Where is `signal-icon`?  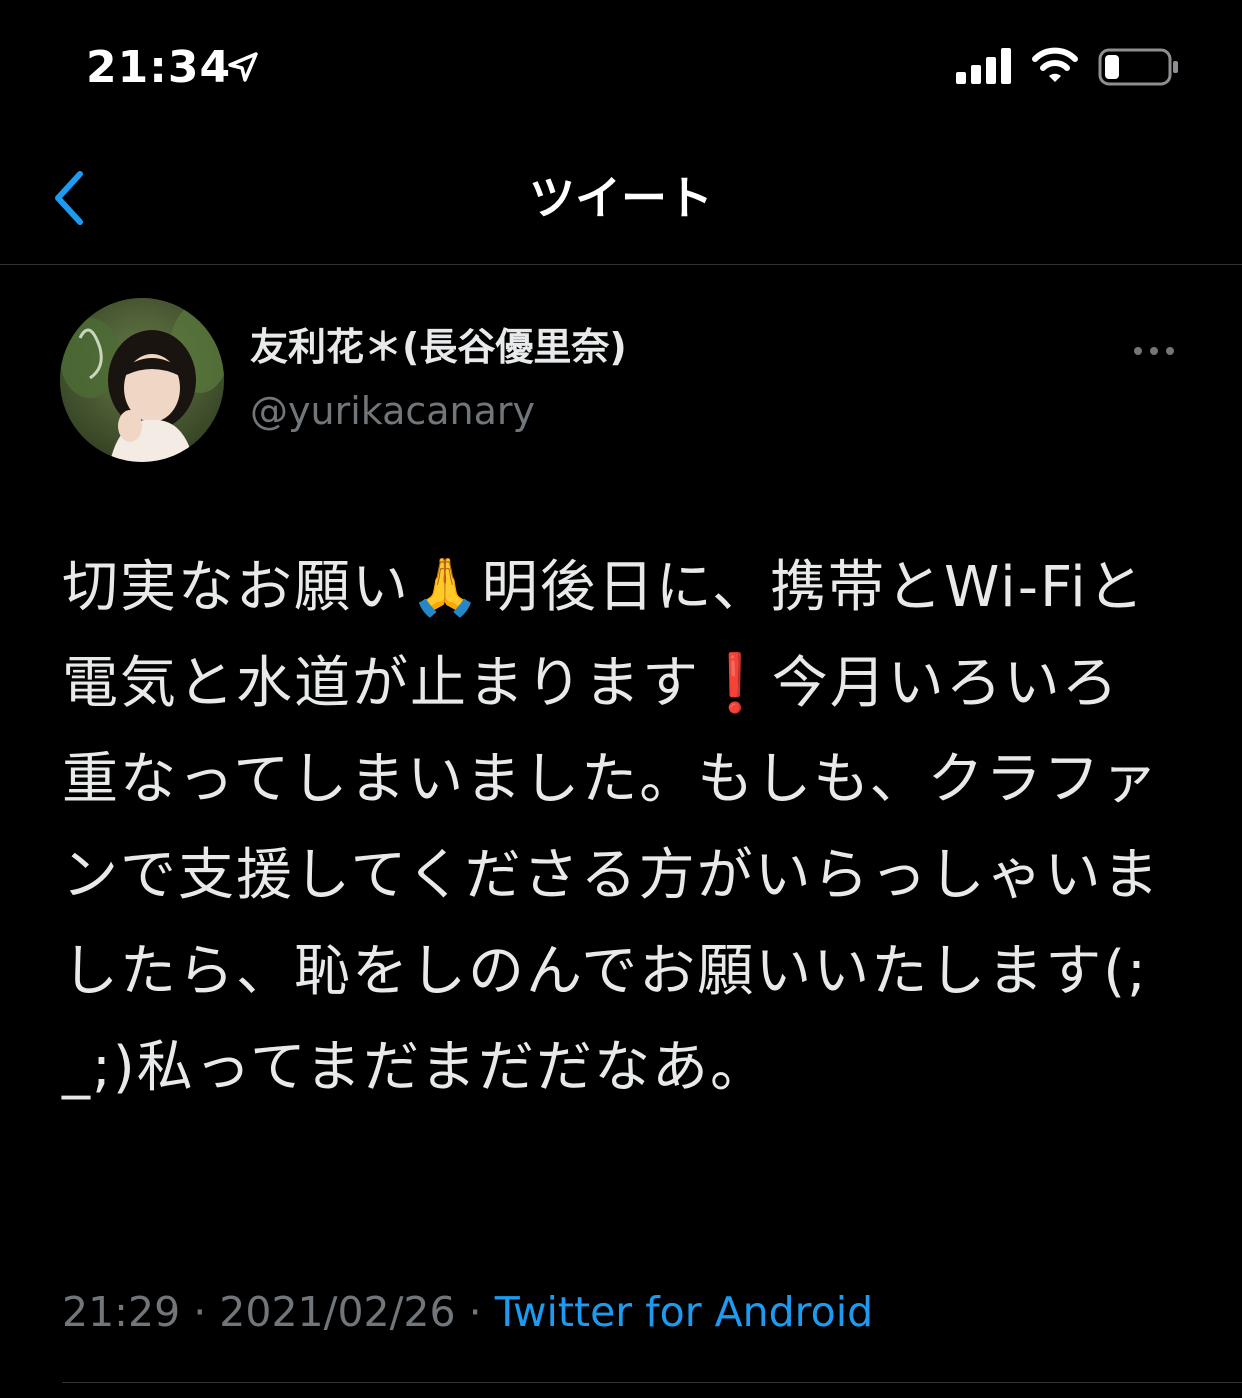 signal-icon is located at coordinates (985, 66).